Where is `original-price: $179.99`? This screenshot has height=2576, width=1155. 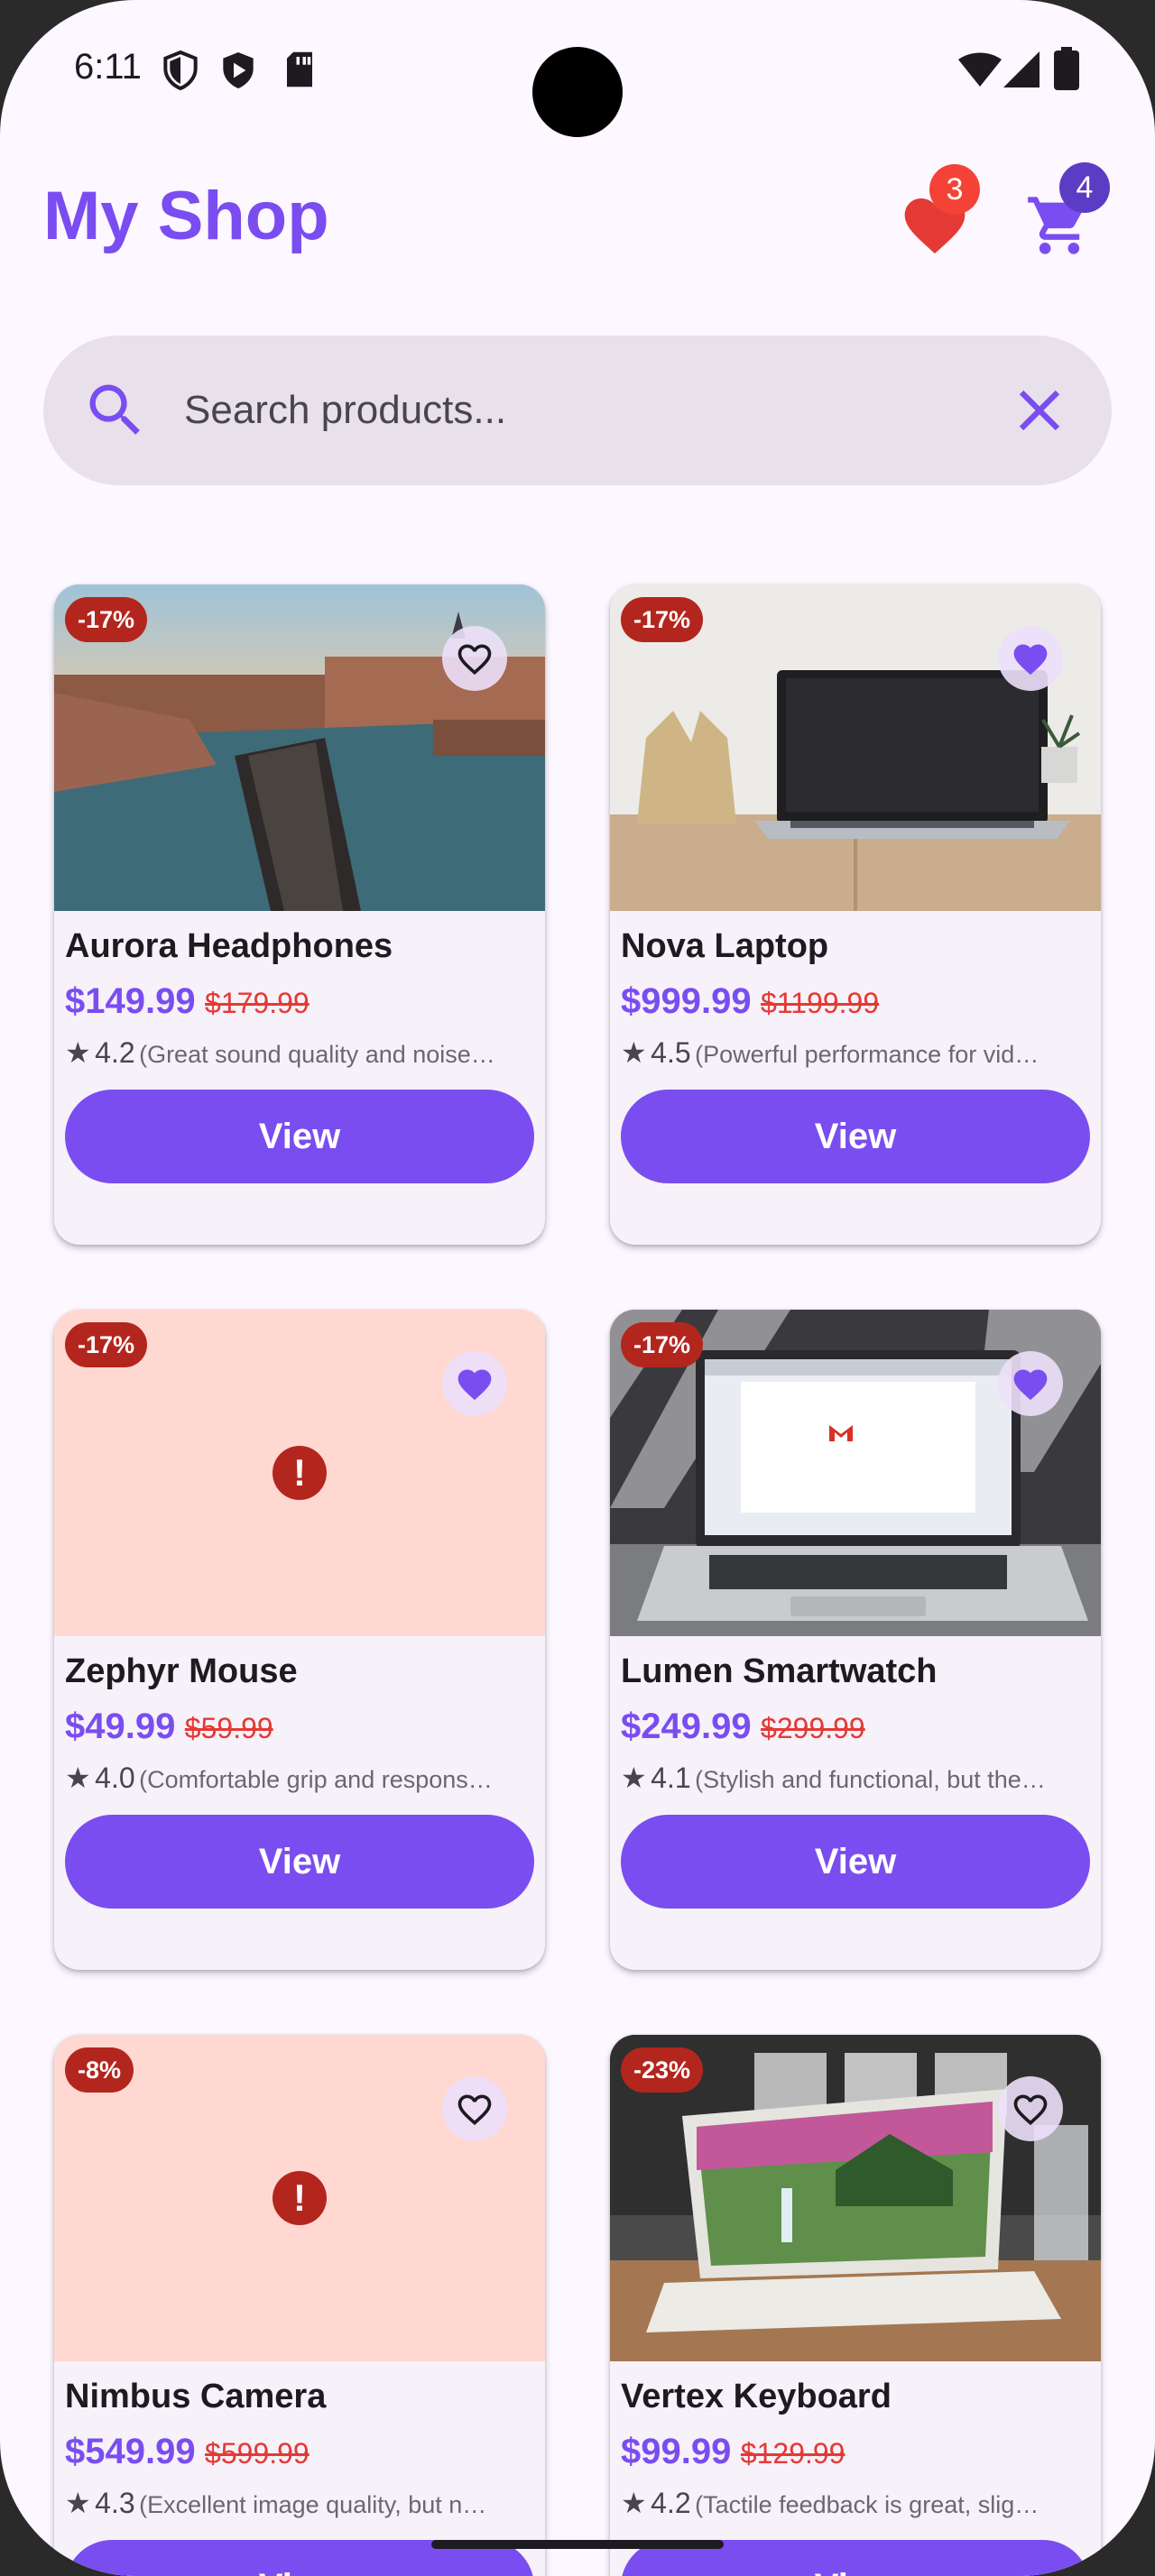 original-price: $179.99 is located at coordinates (257, 1003).